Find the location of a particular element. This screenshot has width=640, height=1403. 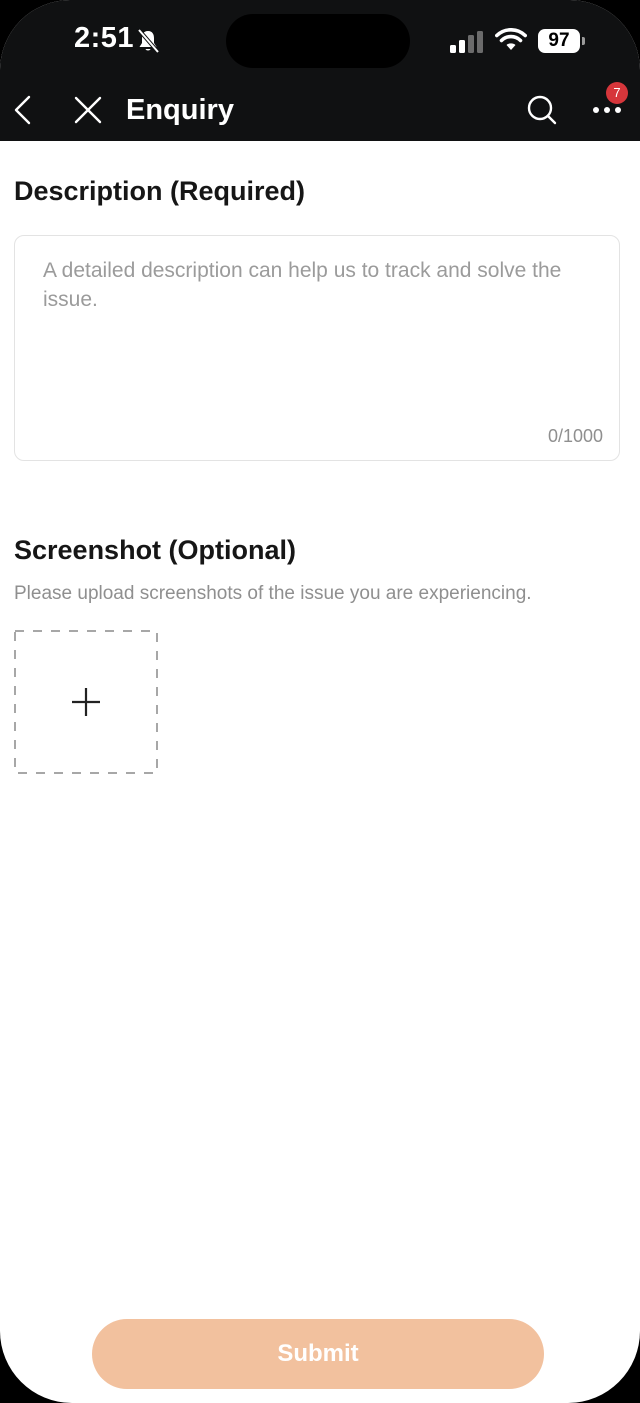

battery-level: 97 is located at coordinates (559, 41).